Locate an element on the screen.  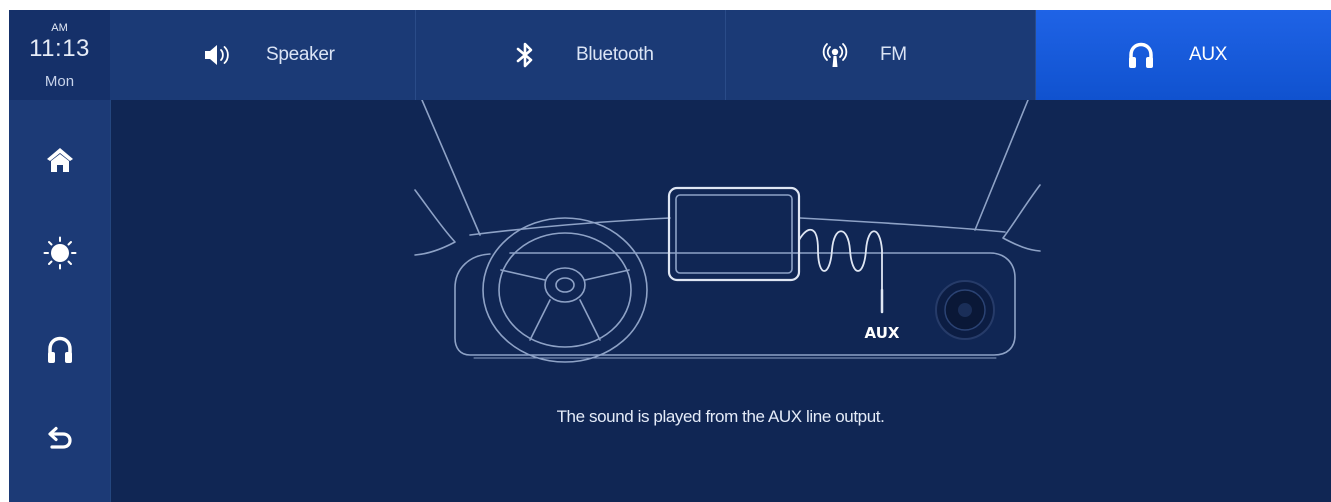
tab-speaker-label: Speaker is located at coordinates (300, 54).